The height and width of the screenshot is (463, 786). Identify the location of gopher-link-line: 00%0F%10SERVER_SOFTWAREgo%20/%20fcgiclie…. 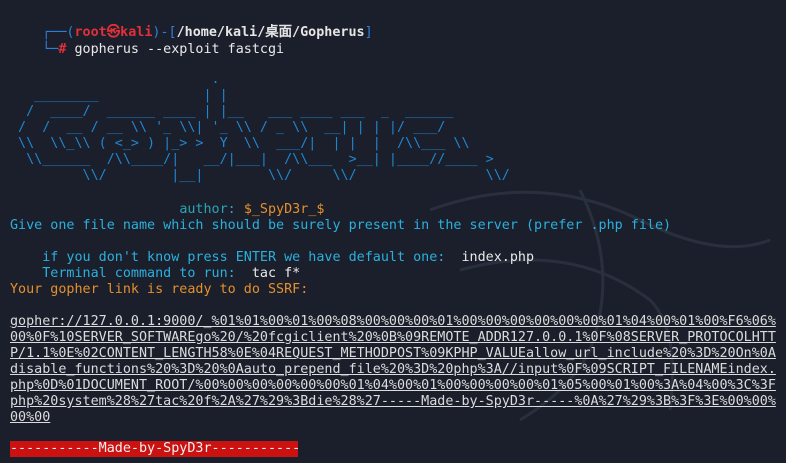
(393, 338).